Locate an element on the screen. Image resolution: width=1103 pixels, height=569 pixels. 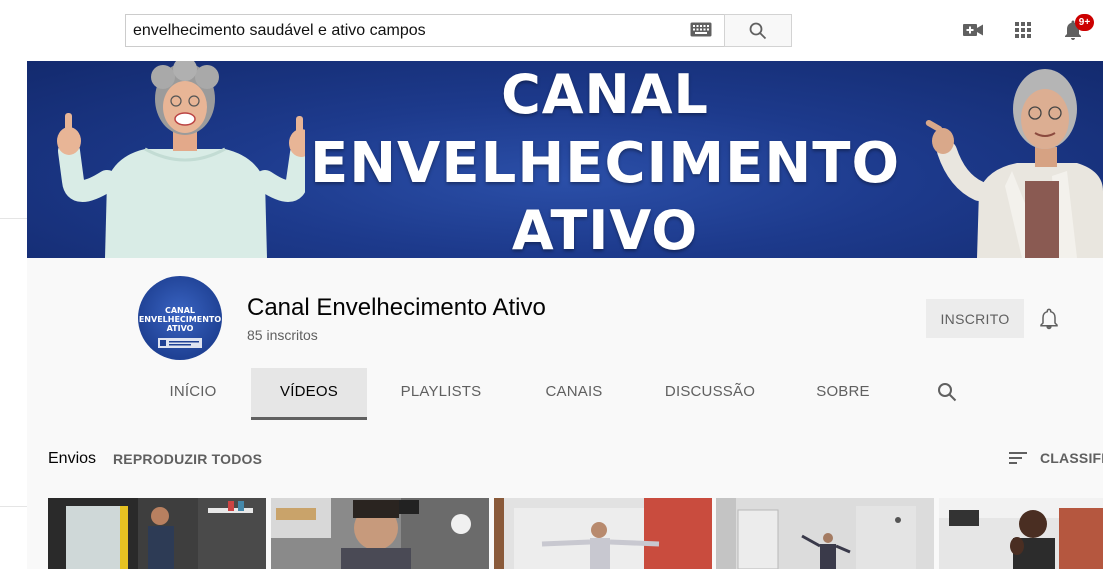
apps-grid-icon is located at coordinates (1023, 30).